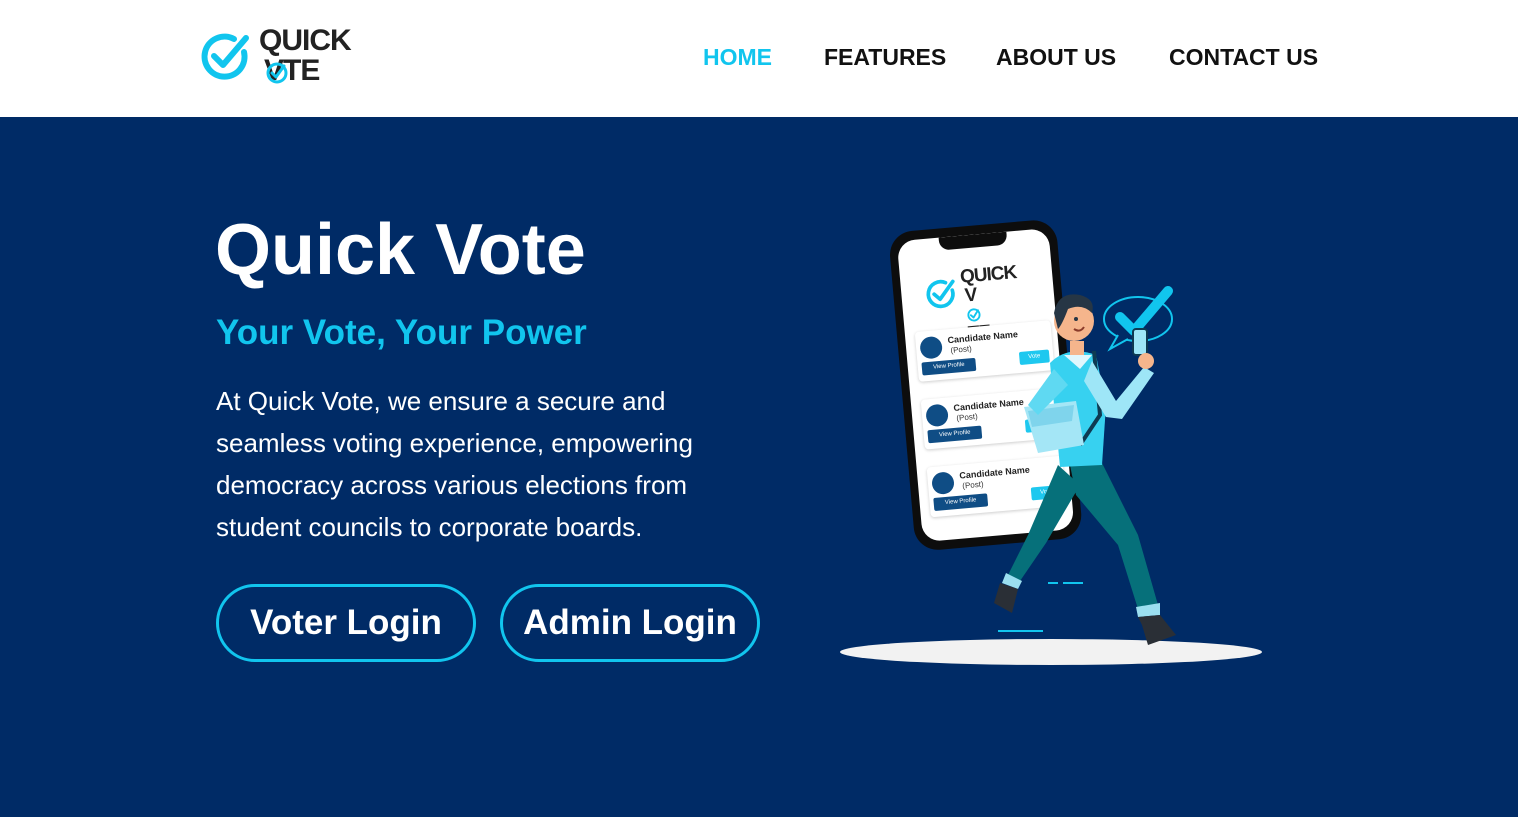 This screenshot has width=1518, height=817. What do you see at coordinates (973, 241) in the screenshot?
I see `phone-notch` at bounding box center [973, 241].